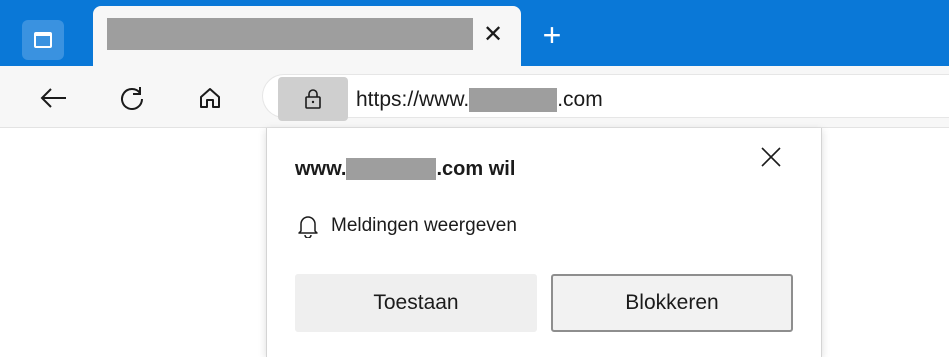 The width and height of the screenshot is (949, 357). Describe the element at coordinates (321, 168) in the screenshot. I see `popup-title-prefix: www.` at that location.